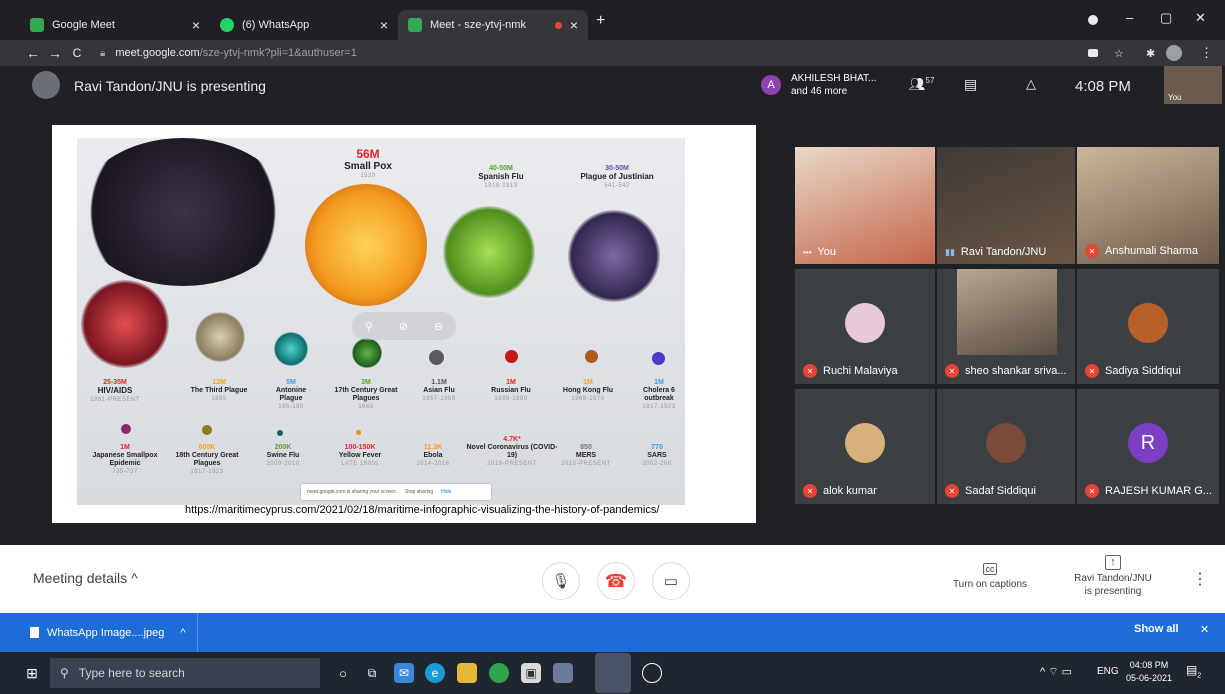 The image size is (1225, 694). What do you see at coordinates (1174, 53) in the screenshot?
I see `profile-avatar-icon` at bounding box center [1174, 53].